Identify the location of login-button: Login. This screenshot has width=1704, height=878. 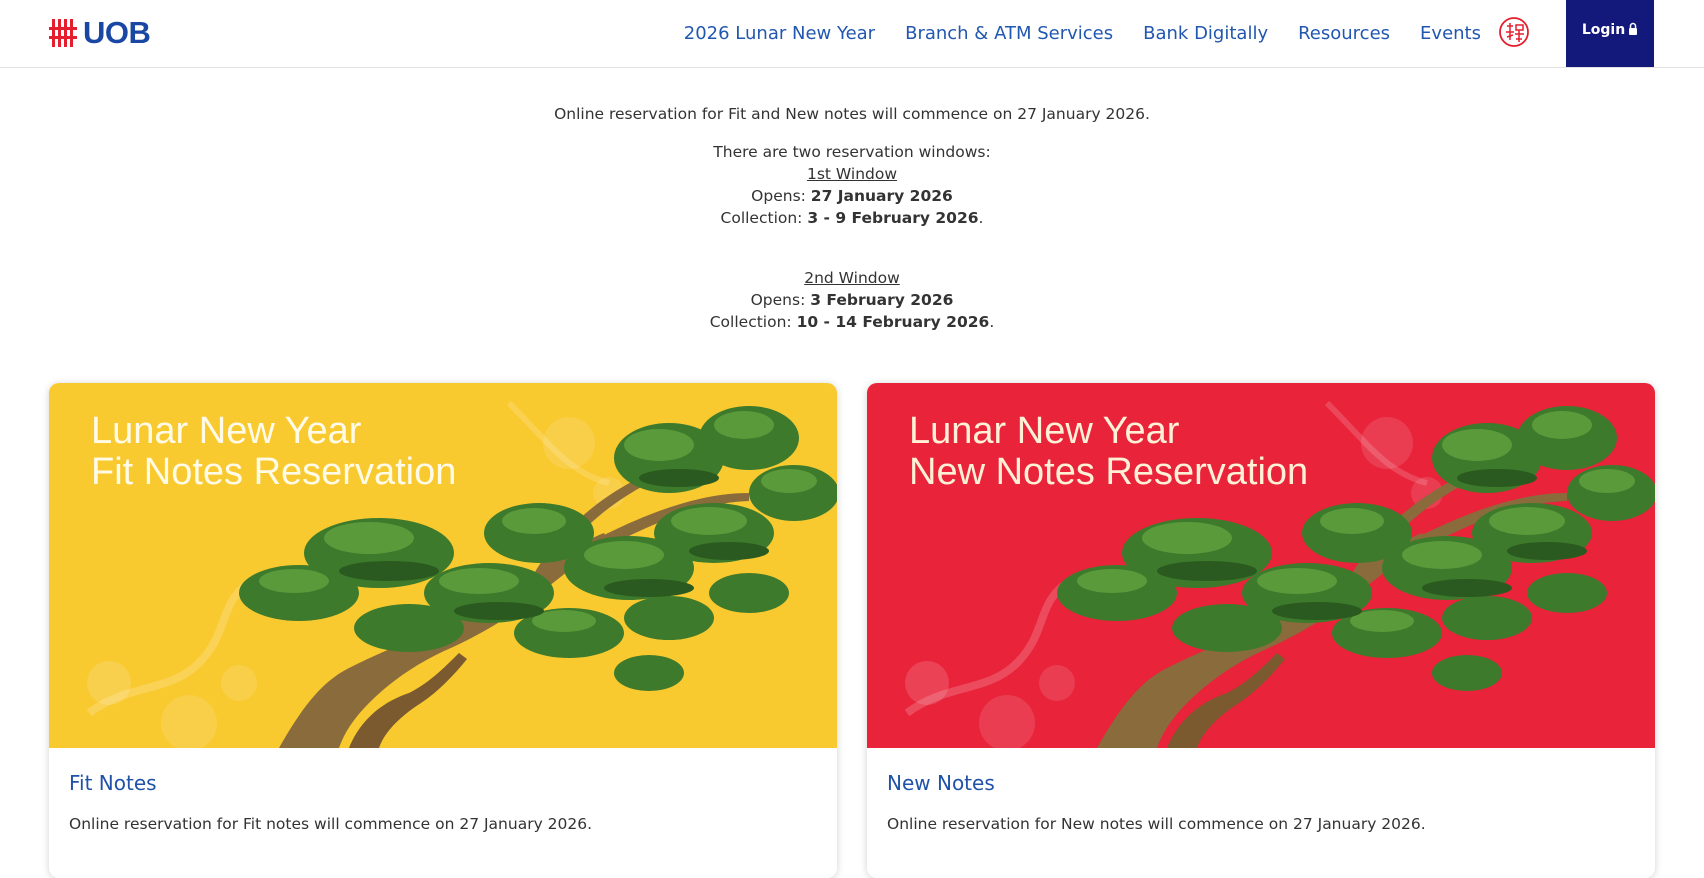
(1610, 33).